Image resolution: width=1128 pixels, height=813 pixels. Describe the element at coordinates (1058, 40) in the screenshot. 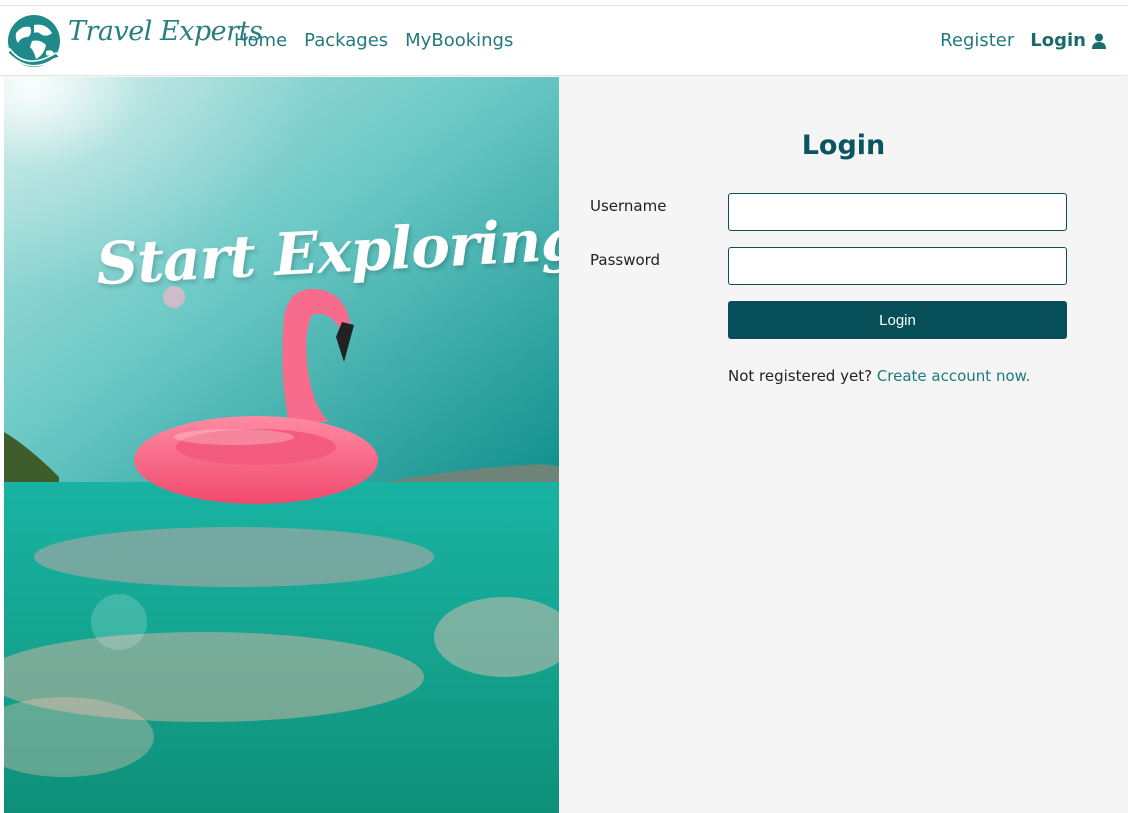

I see `login-link-label: Login` at that location.